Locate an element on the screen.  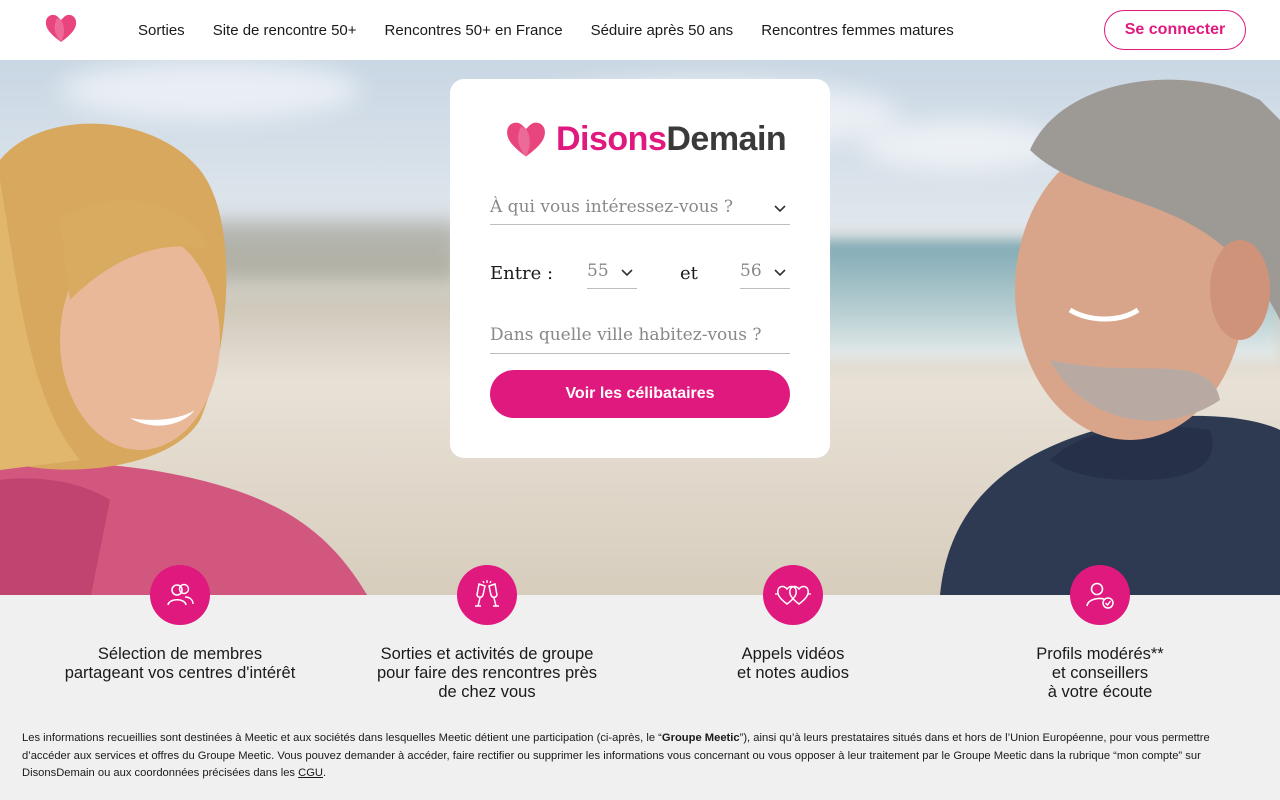
age-range-label: Entre : is located at coordinates (522, 273).